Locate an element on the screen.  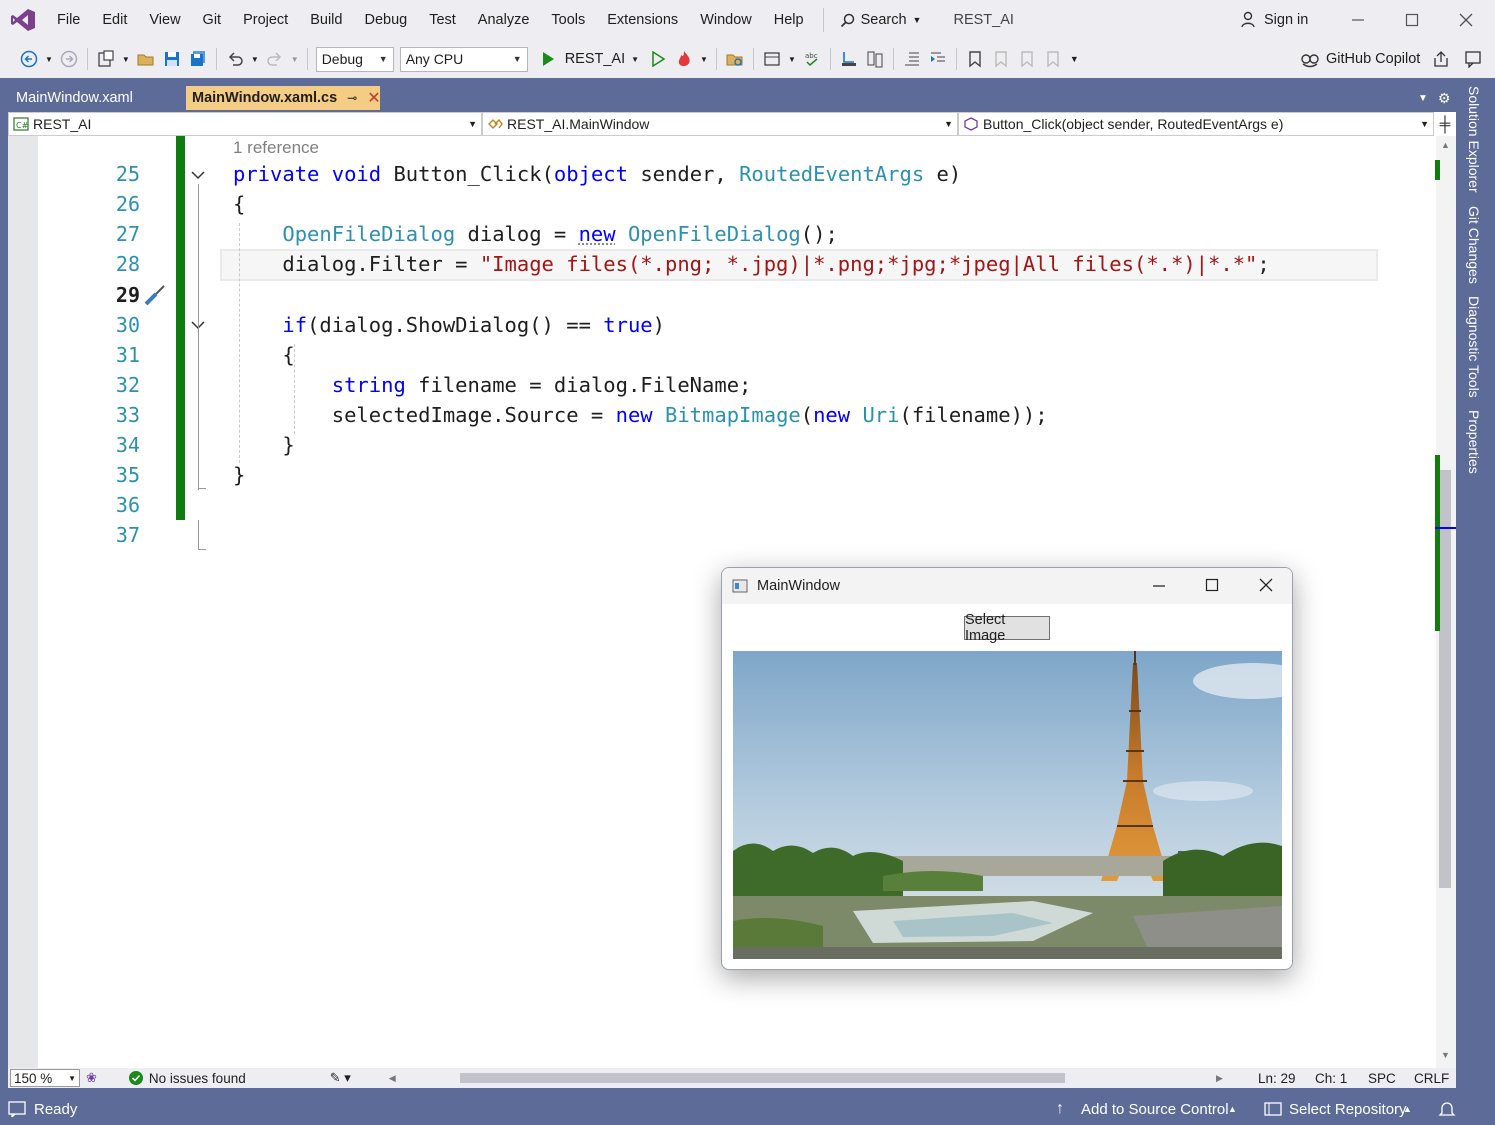
share-icon is located at coordinates (1441, 59).